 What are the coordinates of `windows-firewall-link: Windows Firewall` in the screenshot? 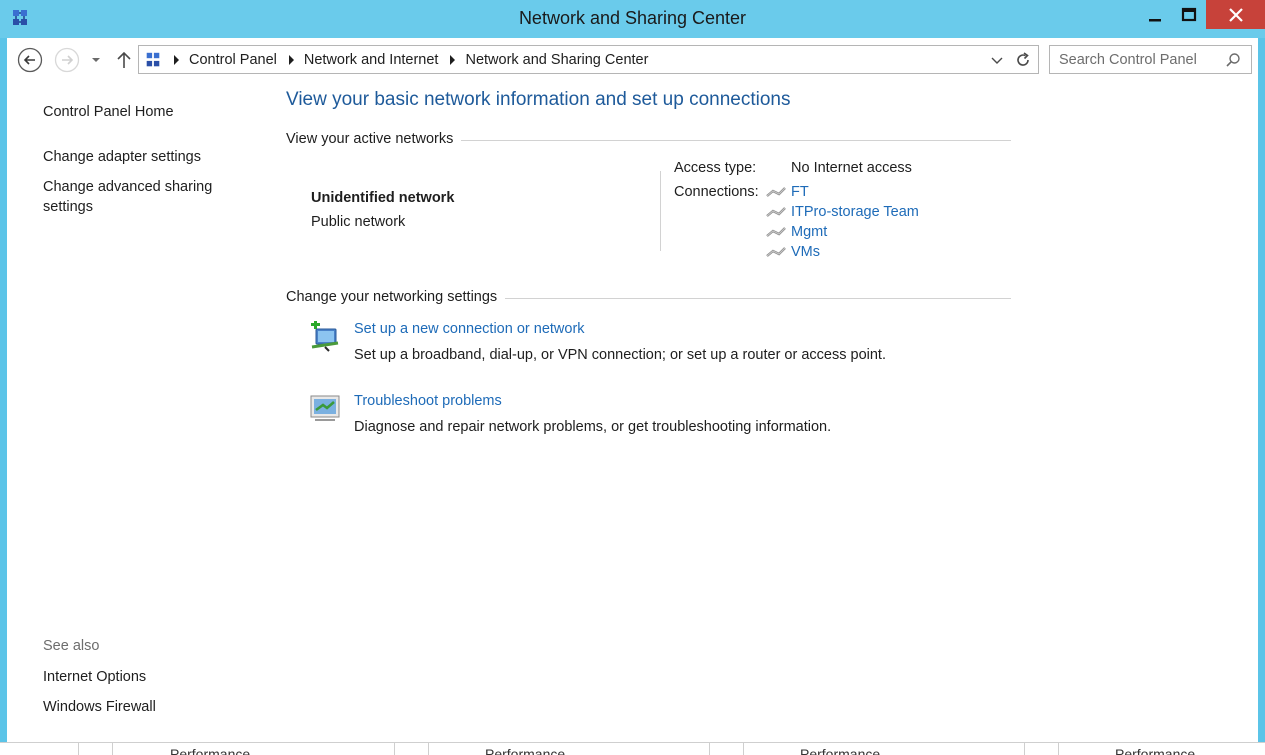 It's located at (99, 707).